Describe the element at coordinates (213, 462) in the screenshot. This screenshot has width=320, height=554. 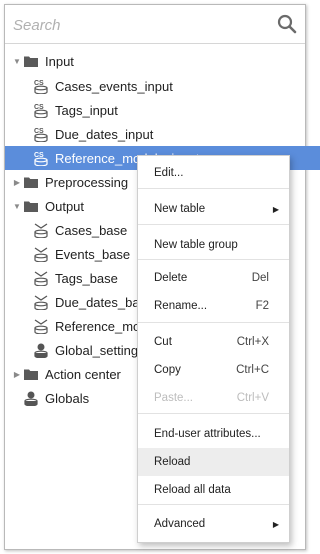
I see `menu-item-reload: Reload` at that location.